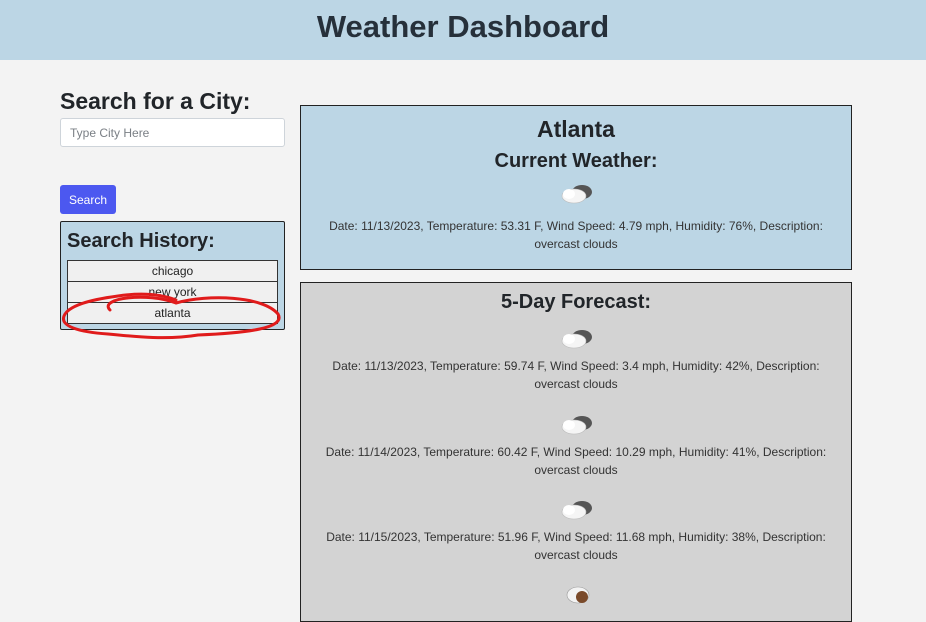 This screenshot has height=622, width=926. What do you see at coordinates (578, 595) in the screenshot?
I see `rain-cloud-icon` at bounding box center [578, 595].